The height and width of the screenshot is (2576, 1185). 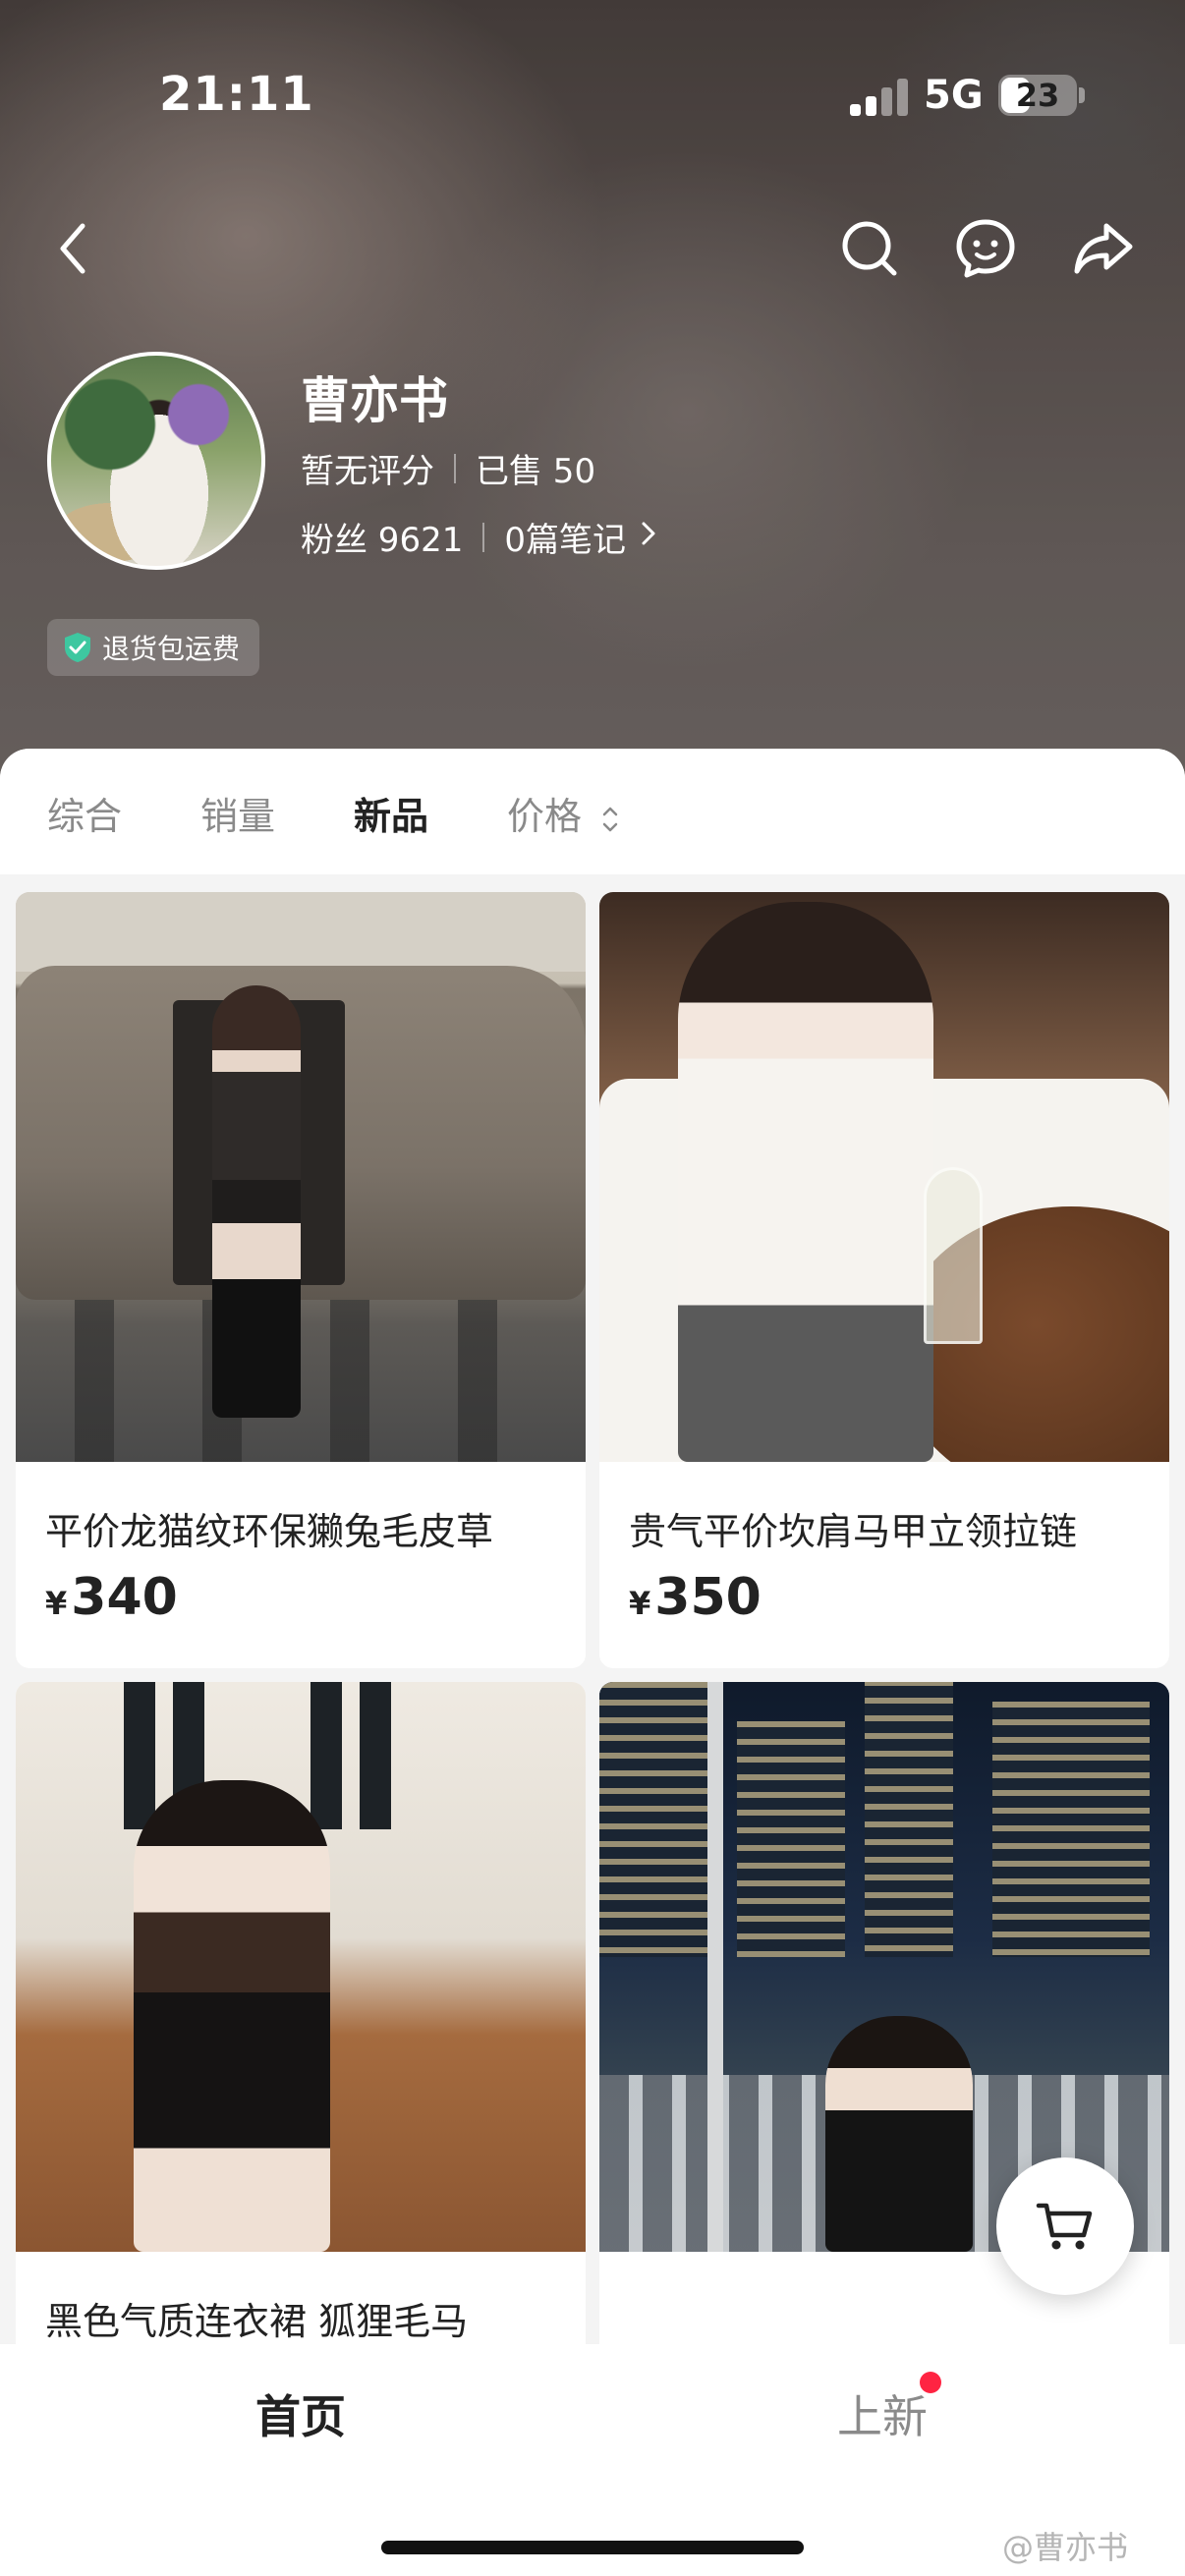 What do you see at coordinates (931, 2382) in the screenshot?
I see `notification-dot` at bounding box center [931, 2382].